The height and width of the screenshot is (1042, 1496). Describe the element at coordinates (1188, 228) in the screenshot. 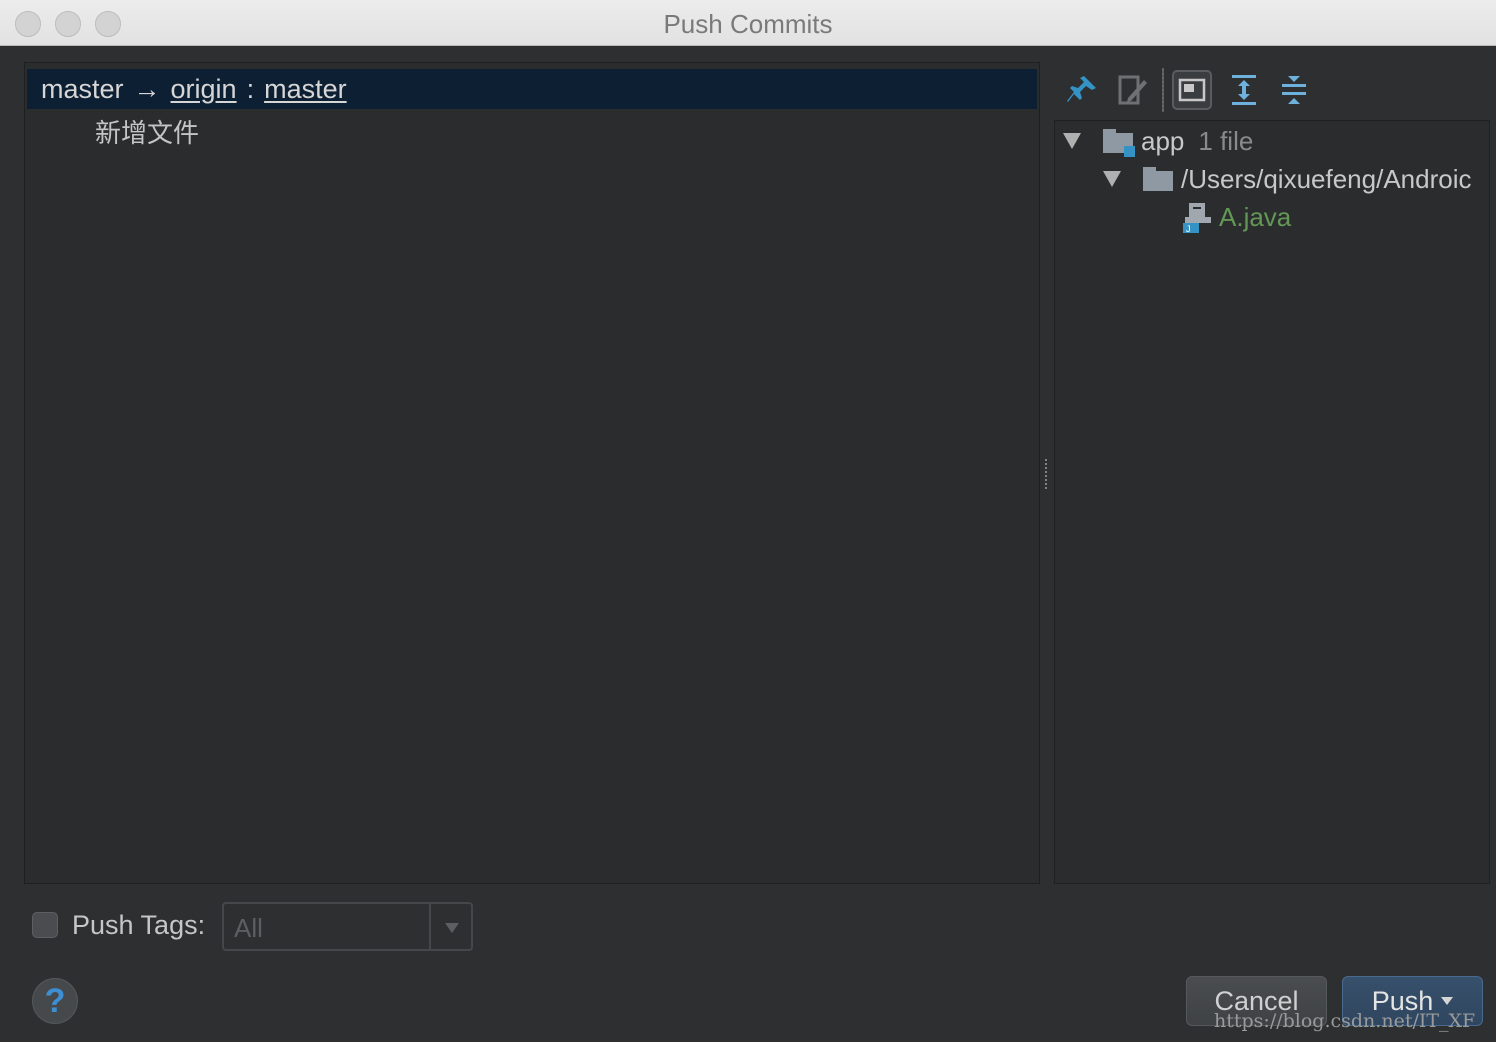

I see `svg-text: J` at that location.